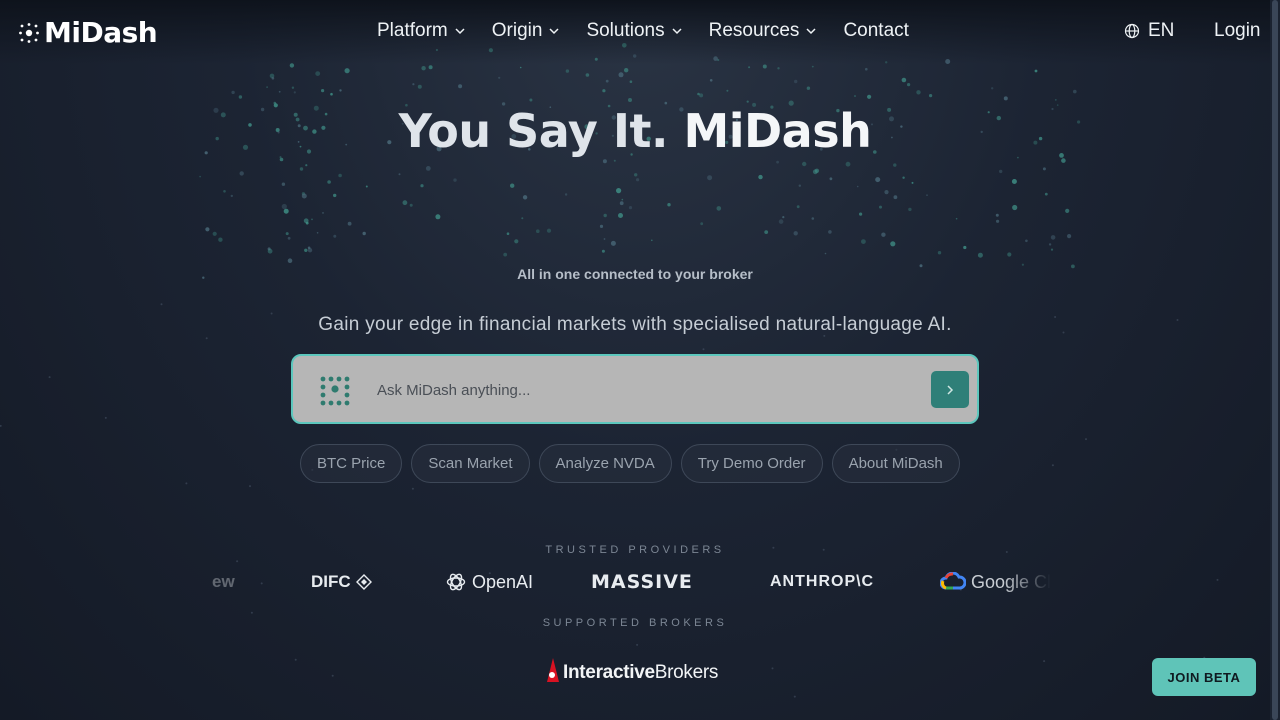 This screenshot has height=720, width=1280. I want to click on nav-platform: Platform, so click(421, 31).